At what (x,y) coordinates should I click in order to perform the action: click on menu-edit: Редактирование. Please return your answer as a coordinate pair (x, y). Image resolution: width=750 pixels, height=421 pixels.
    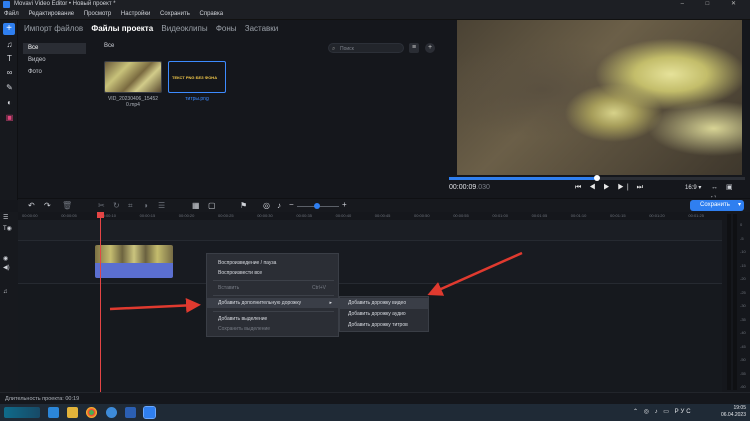
    Looking at the image, I should click on (51, 14).